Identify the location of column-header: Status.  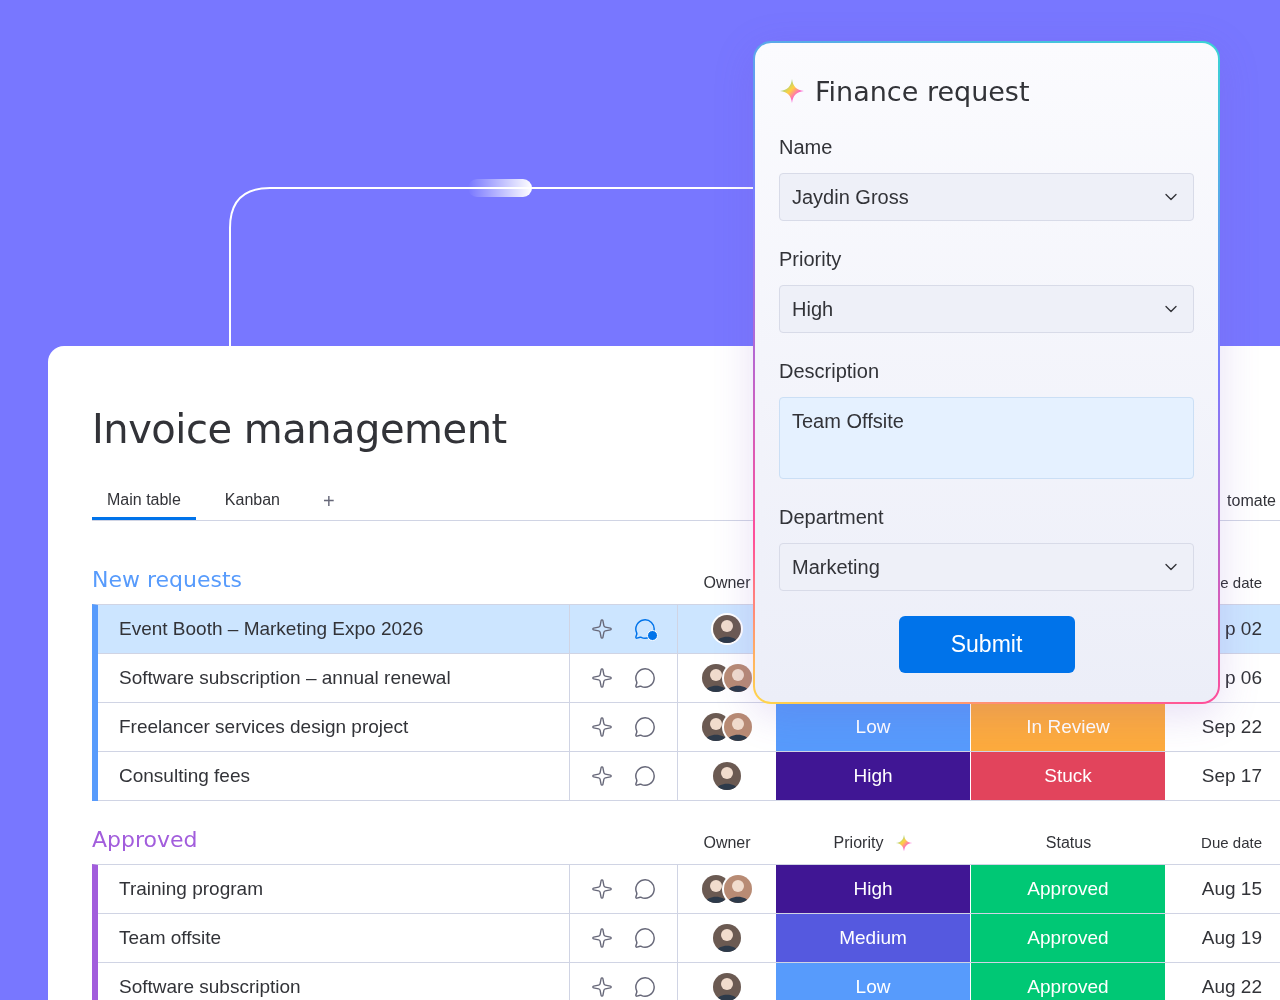
(1068, 842).